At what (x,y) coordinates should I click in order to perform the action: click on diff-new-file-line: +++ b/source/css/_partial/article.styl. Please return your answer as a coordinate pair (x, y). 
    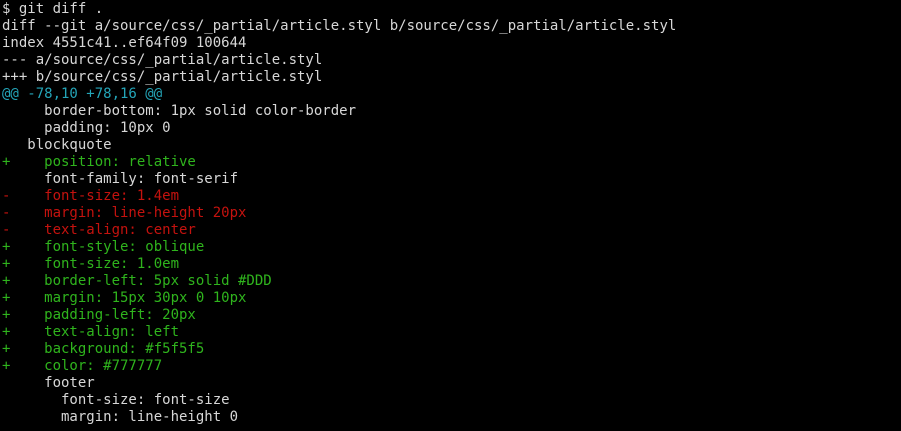
    Looking at the image, I should click on (162, 77).